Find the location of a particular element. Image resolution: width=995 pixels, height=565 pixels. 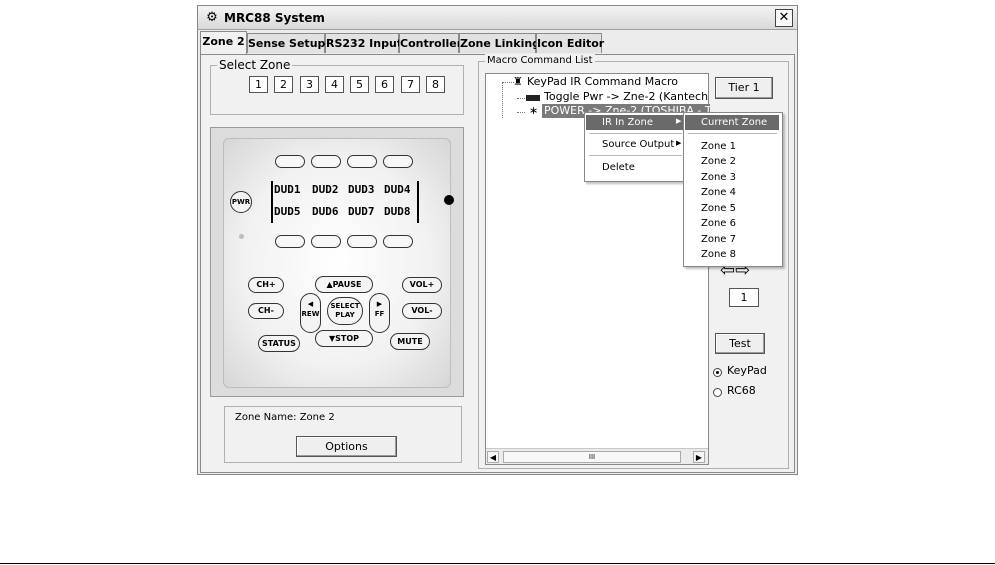

device-icon is located at coordinates (533, 98).